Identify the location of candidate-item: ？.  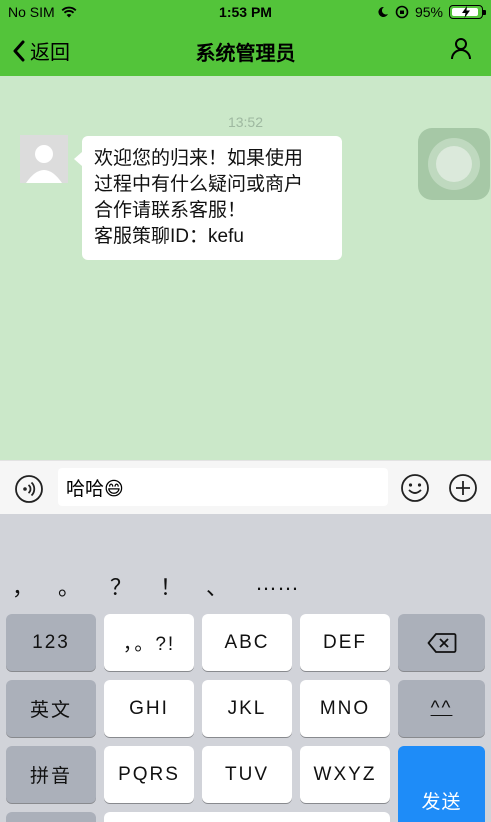
(121, 586).